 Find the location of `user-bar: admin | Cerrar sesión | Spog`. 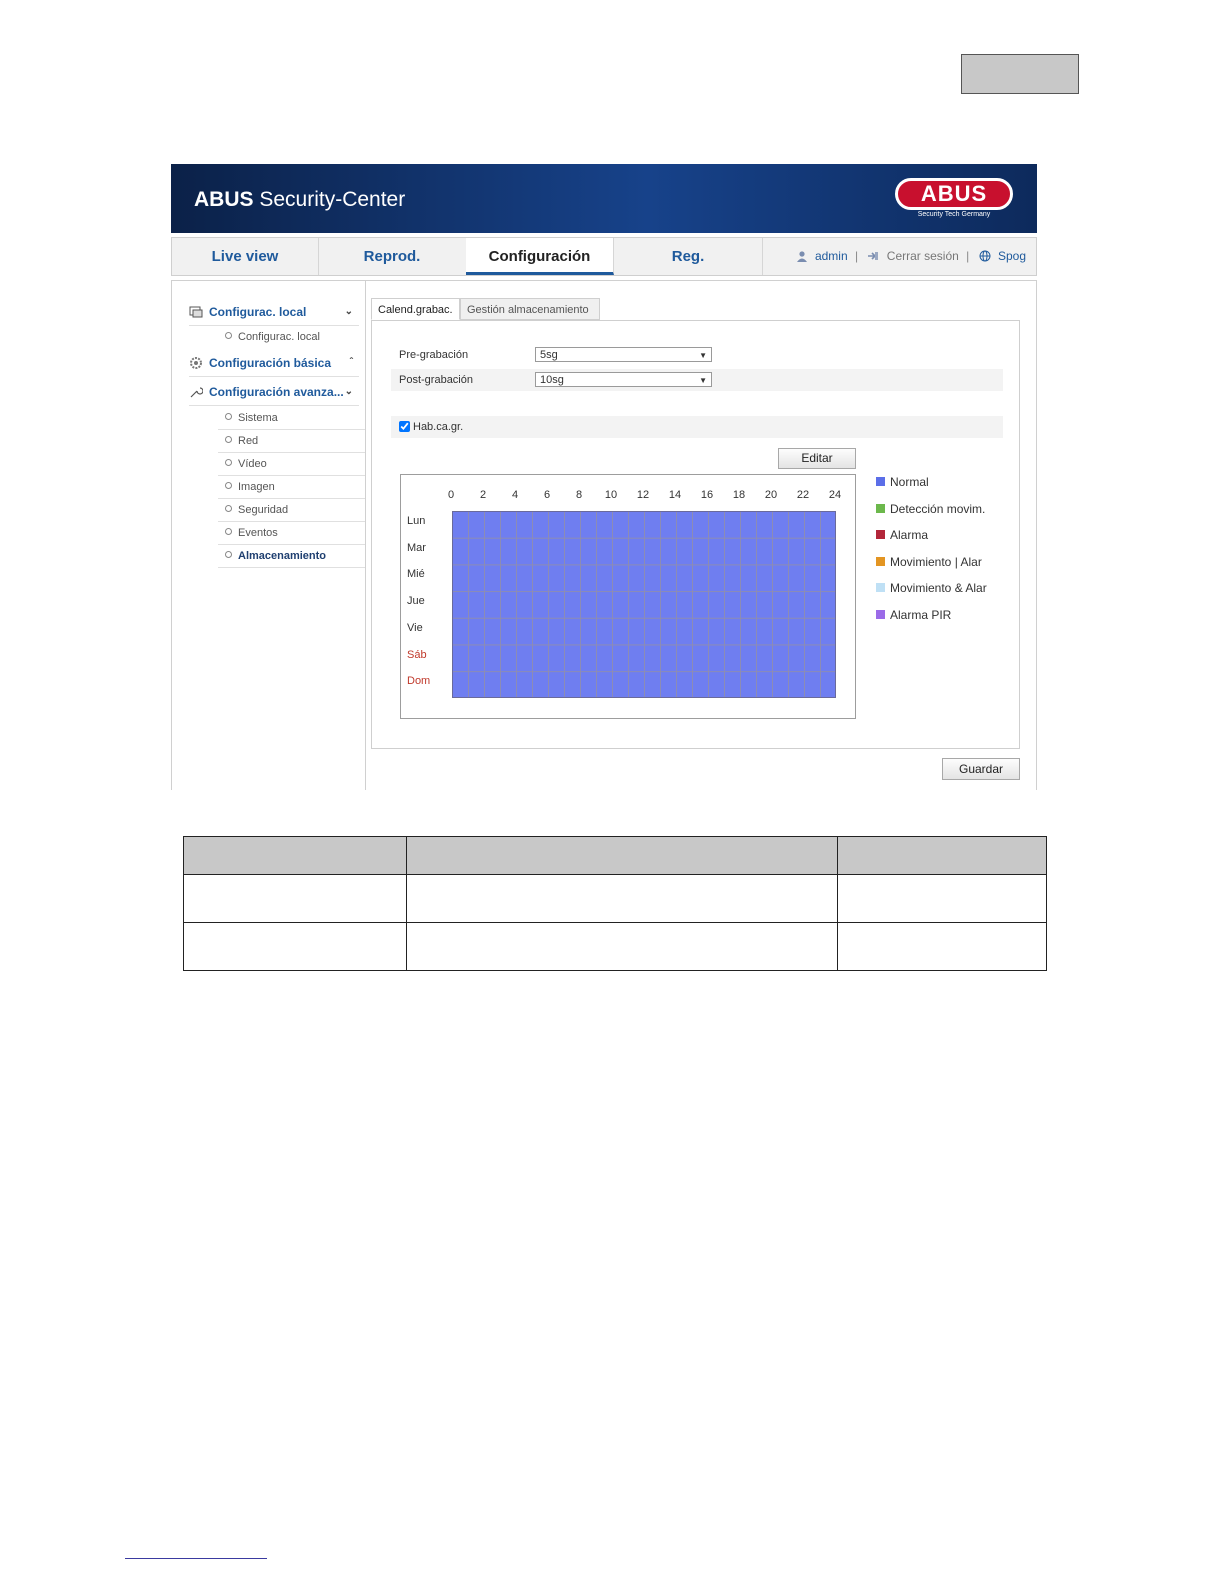

user-bar: admin | Cerrar sesión | Spog is located at coordinates (911, 256).